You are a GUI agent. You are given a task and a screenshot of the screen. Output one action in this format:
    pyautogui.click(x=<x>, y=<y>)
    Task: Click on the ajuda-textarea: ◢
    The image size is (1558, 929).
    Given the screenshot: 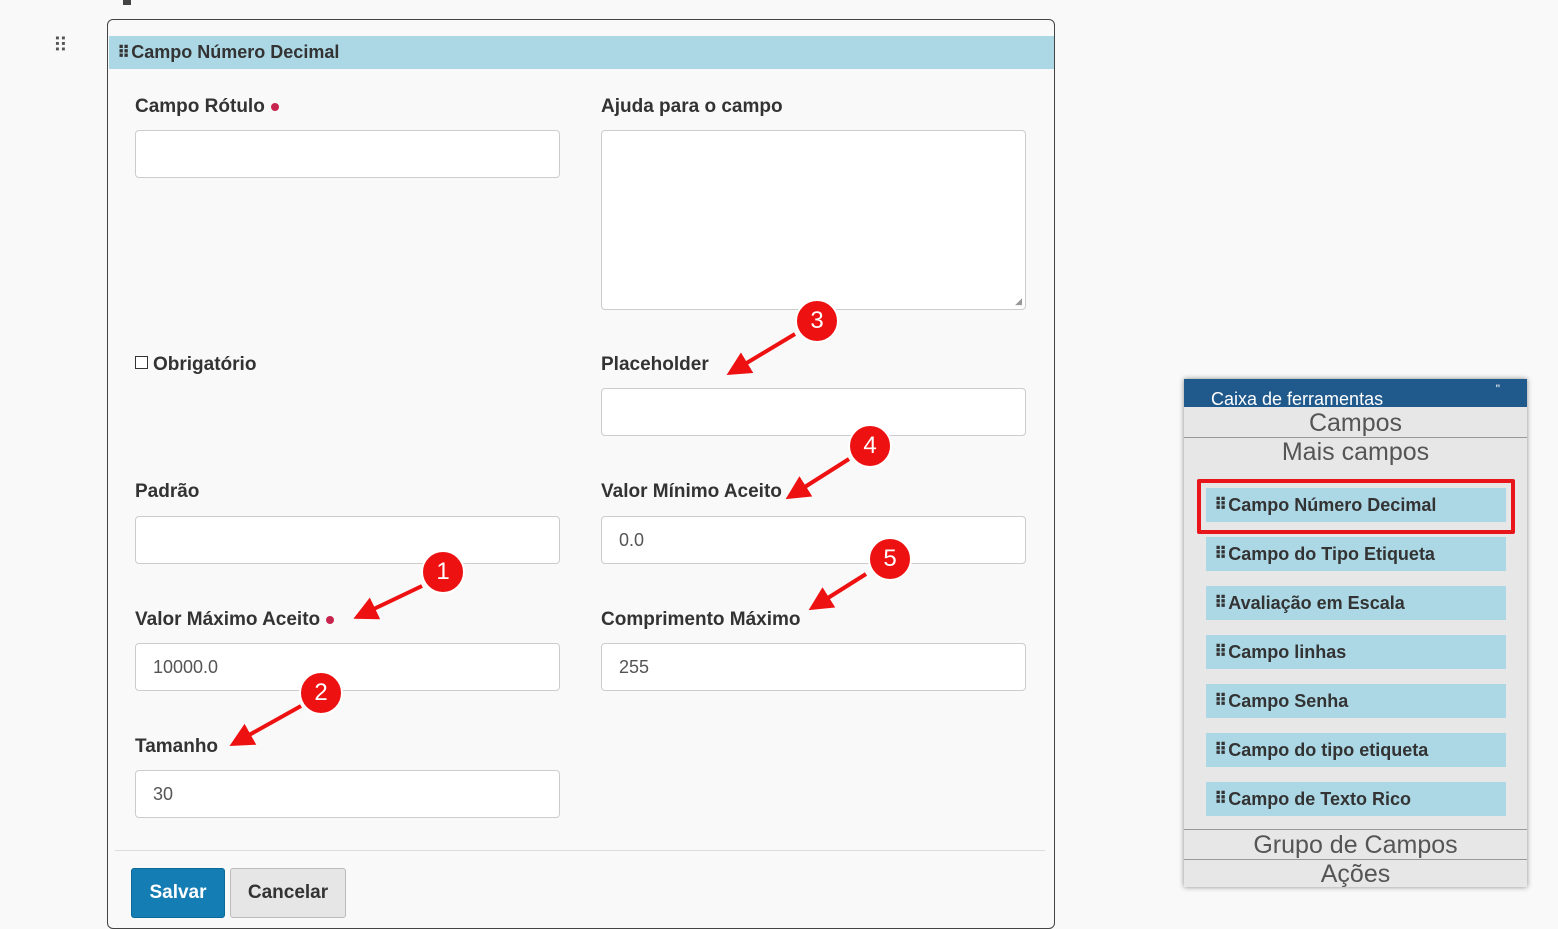 What is the action you would take?
    pyautogui.click(x=813, y=220)
    